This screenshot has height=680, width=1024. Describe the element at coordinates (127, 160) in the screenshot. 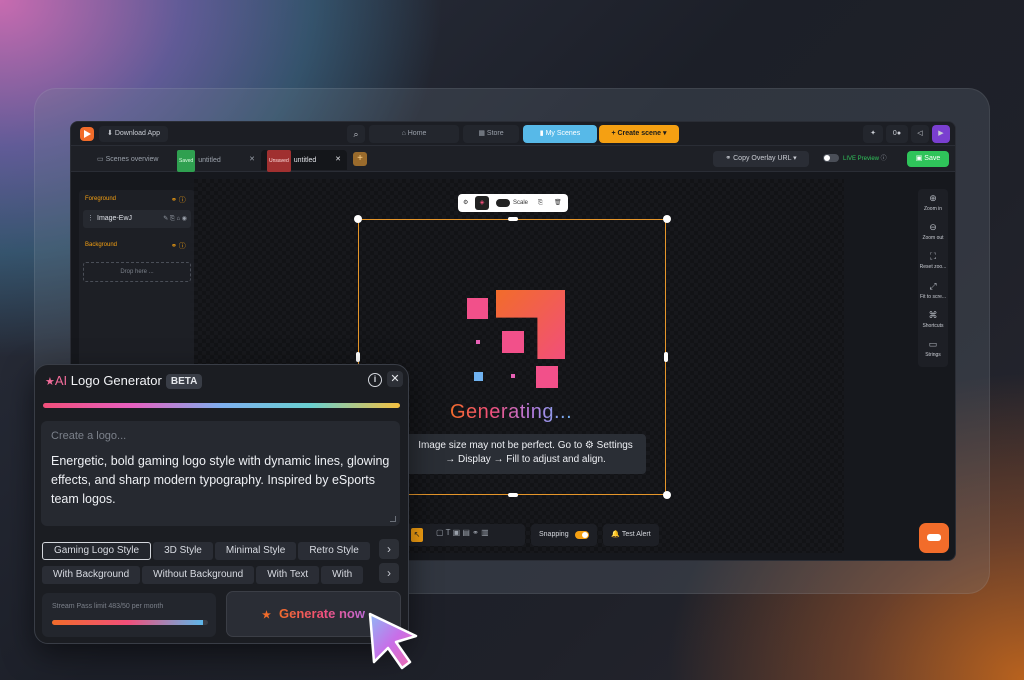

I see `tab-scenes-overview: ▭ Scenes overview` at that location.